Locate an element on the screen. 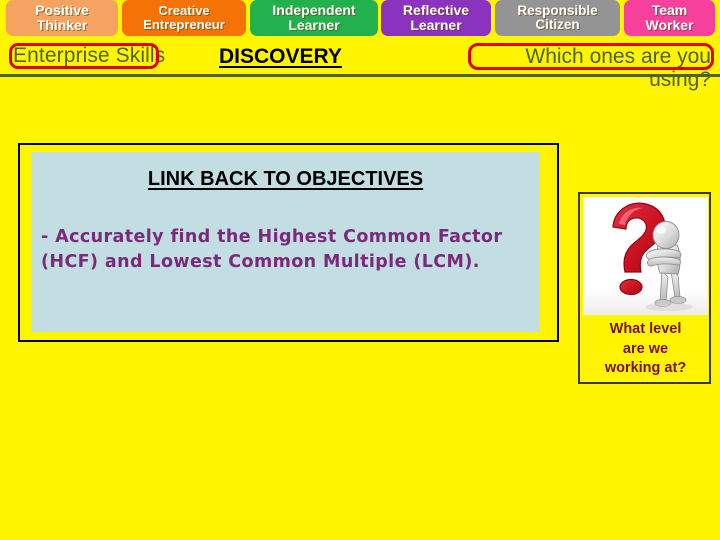  which-ones-question-line2: using? is located at coordinates (680, 79).